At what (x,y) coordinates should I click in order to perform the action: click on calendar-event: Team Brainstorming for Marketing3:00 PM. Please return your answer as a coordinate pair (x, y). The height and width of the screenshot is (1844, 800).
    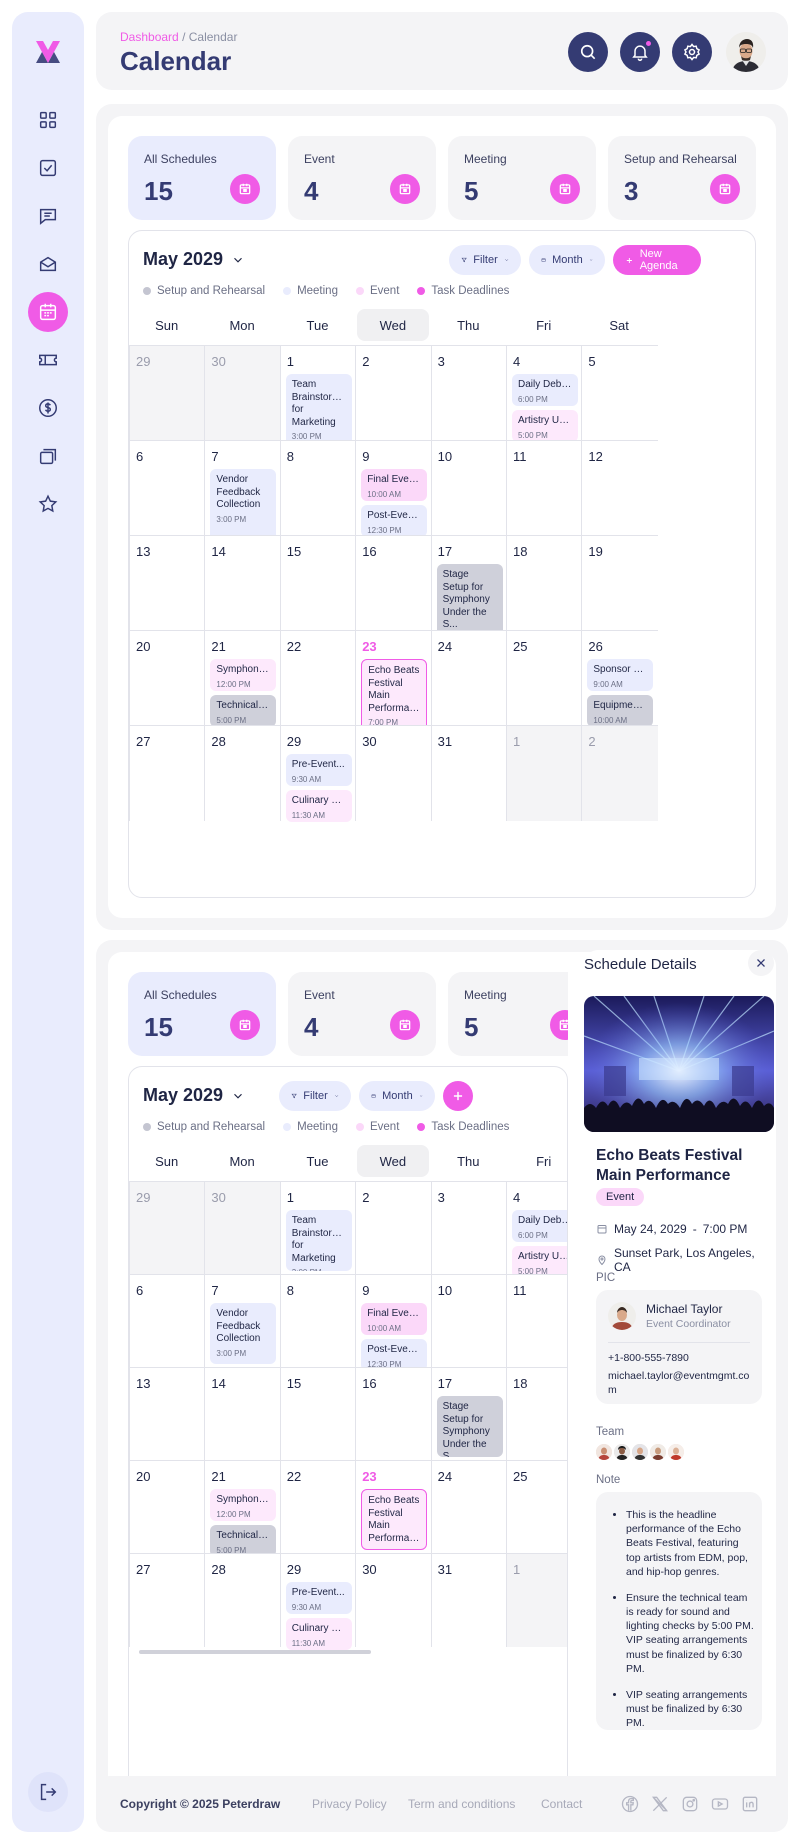
    Looking at the image, I should click on (318, 412).